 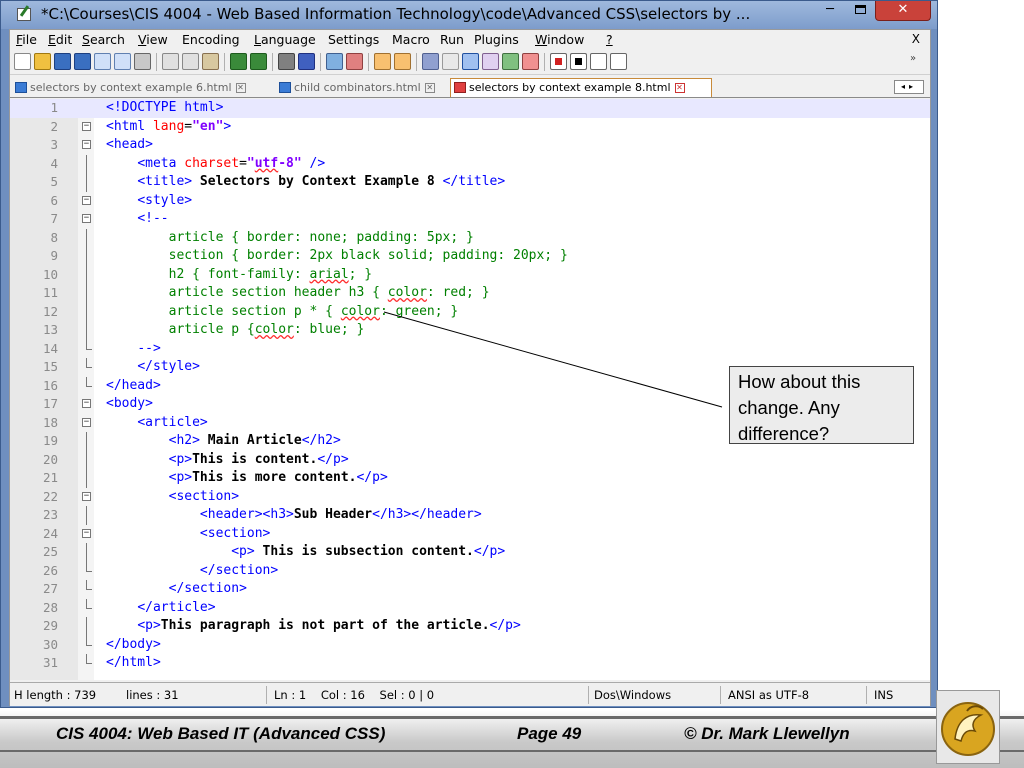 What do you see at coordinates (353, 39) in the screenshot?
I see `menu-settings: Settings` at bounding box center [353, 39].